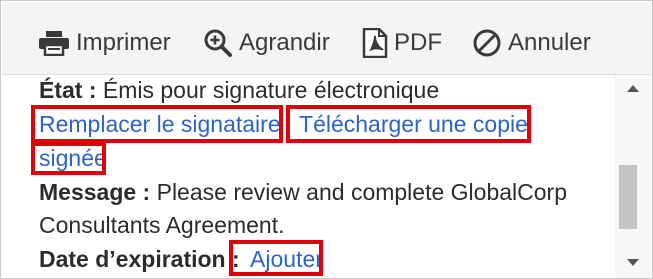 Image resolution: width=653 pixels, height=279 pixels. I want to click on cancel-button: Annuler, so click(531, 43).